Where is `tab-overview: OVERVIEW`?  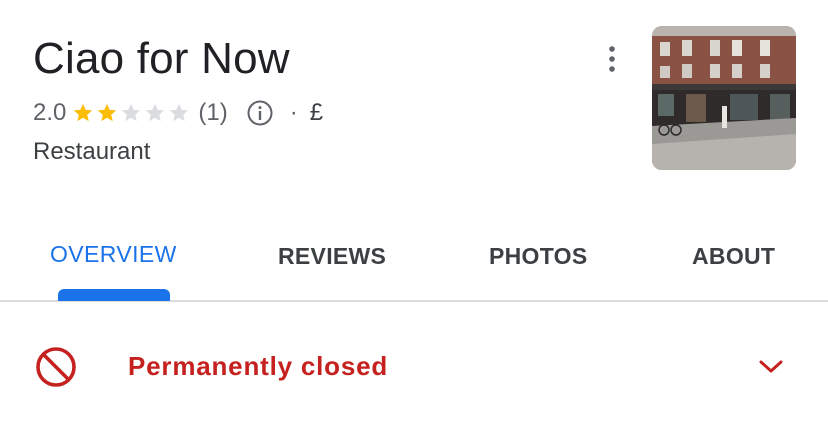 tab-overview: OVERVIEW is located at coordinates (113, 254).